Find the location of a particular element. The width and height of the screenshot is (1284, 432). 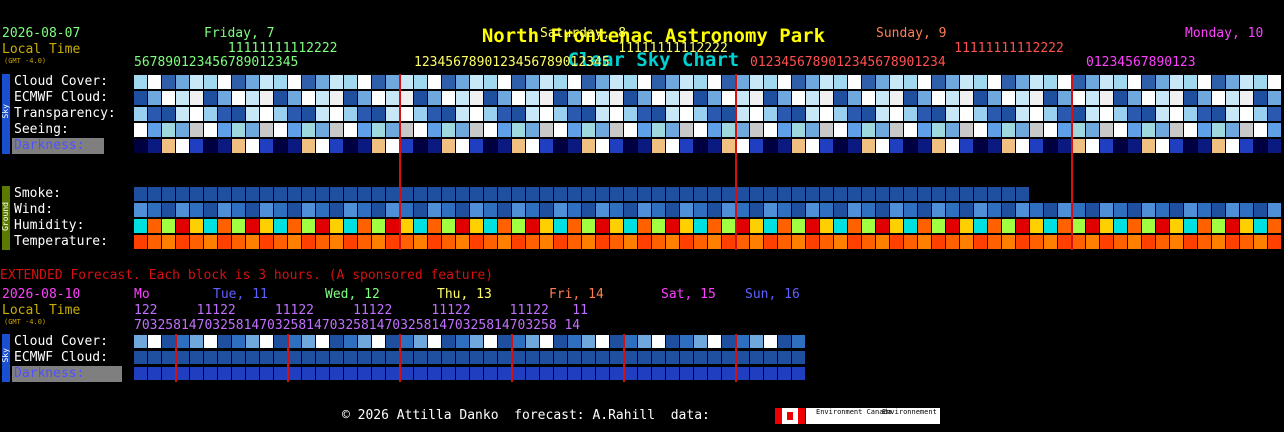

label-wind: Wind: is located at coordinates (33, 210).